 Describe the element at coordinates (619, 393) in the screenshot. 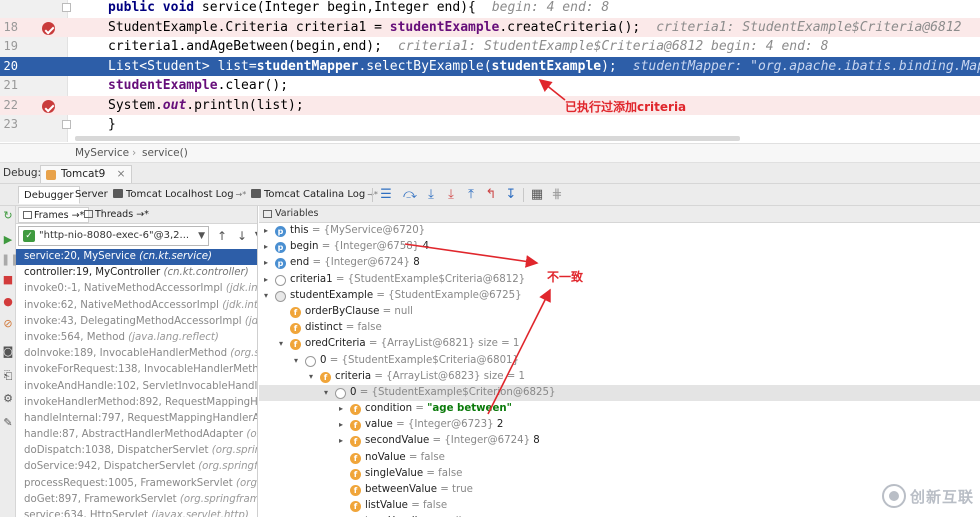

I see `variable-row: ▾ 0 = {StudentExample$Criterion@6825}` at that location.